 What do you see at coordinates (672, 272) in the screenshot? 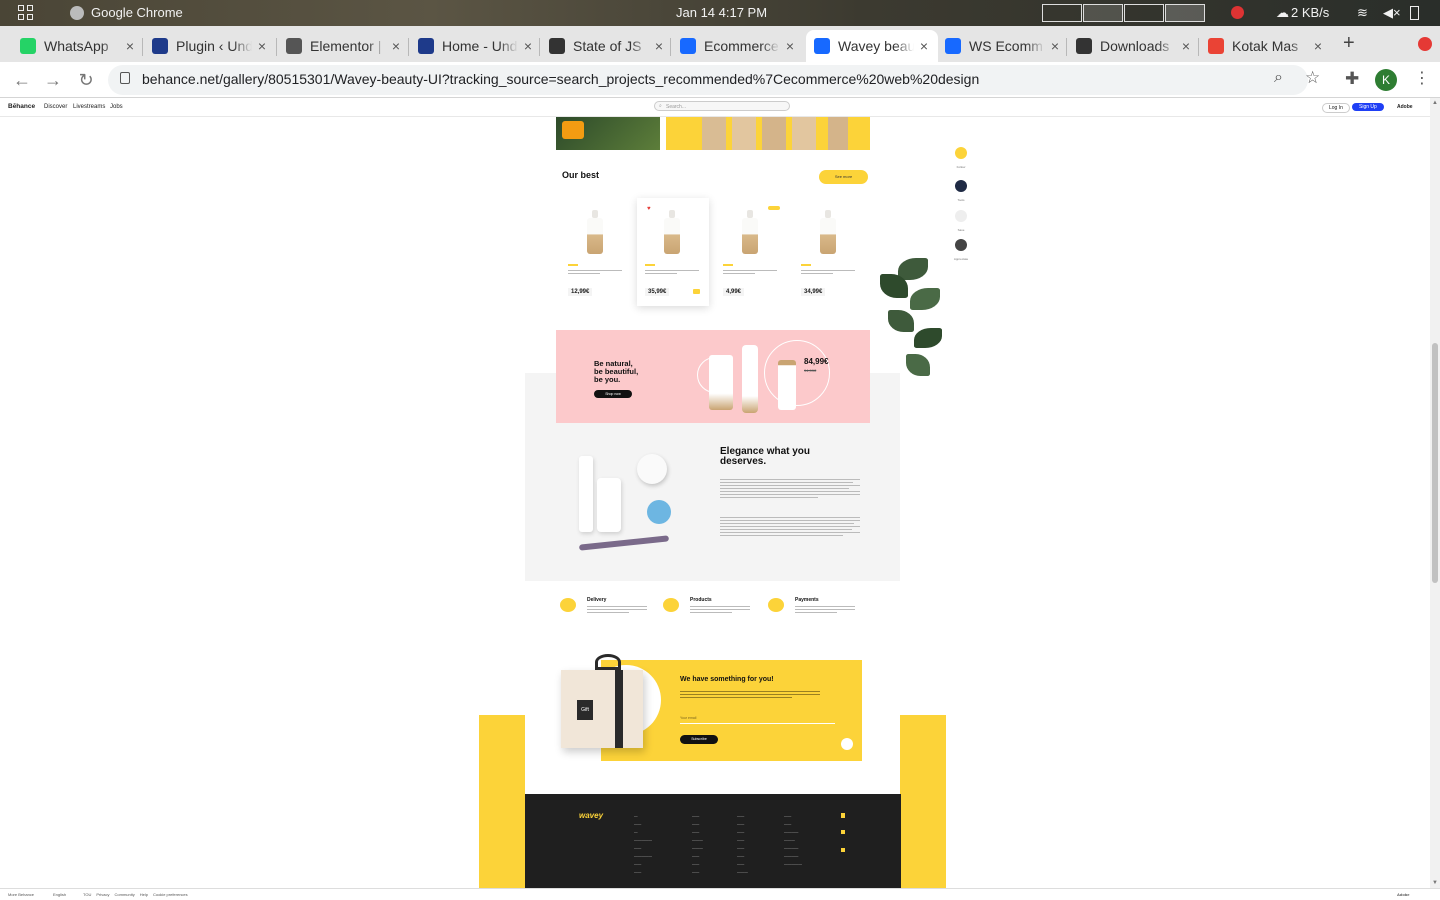
I see `product-name-lines` at bounding box center [672, 272].